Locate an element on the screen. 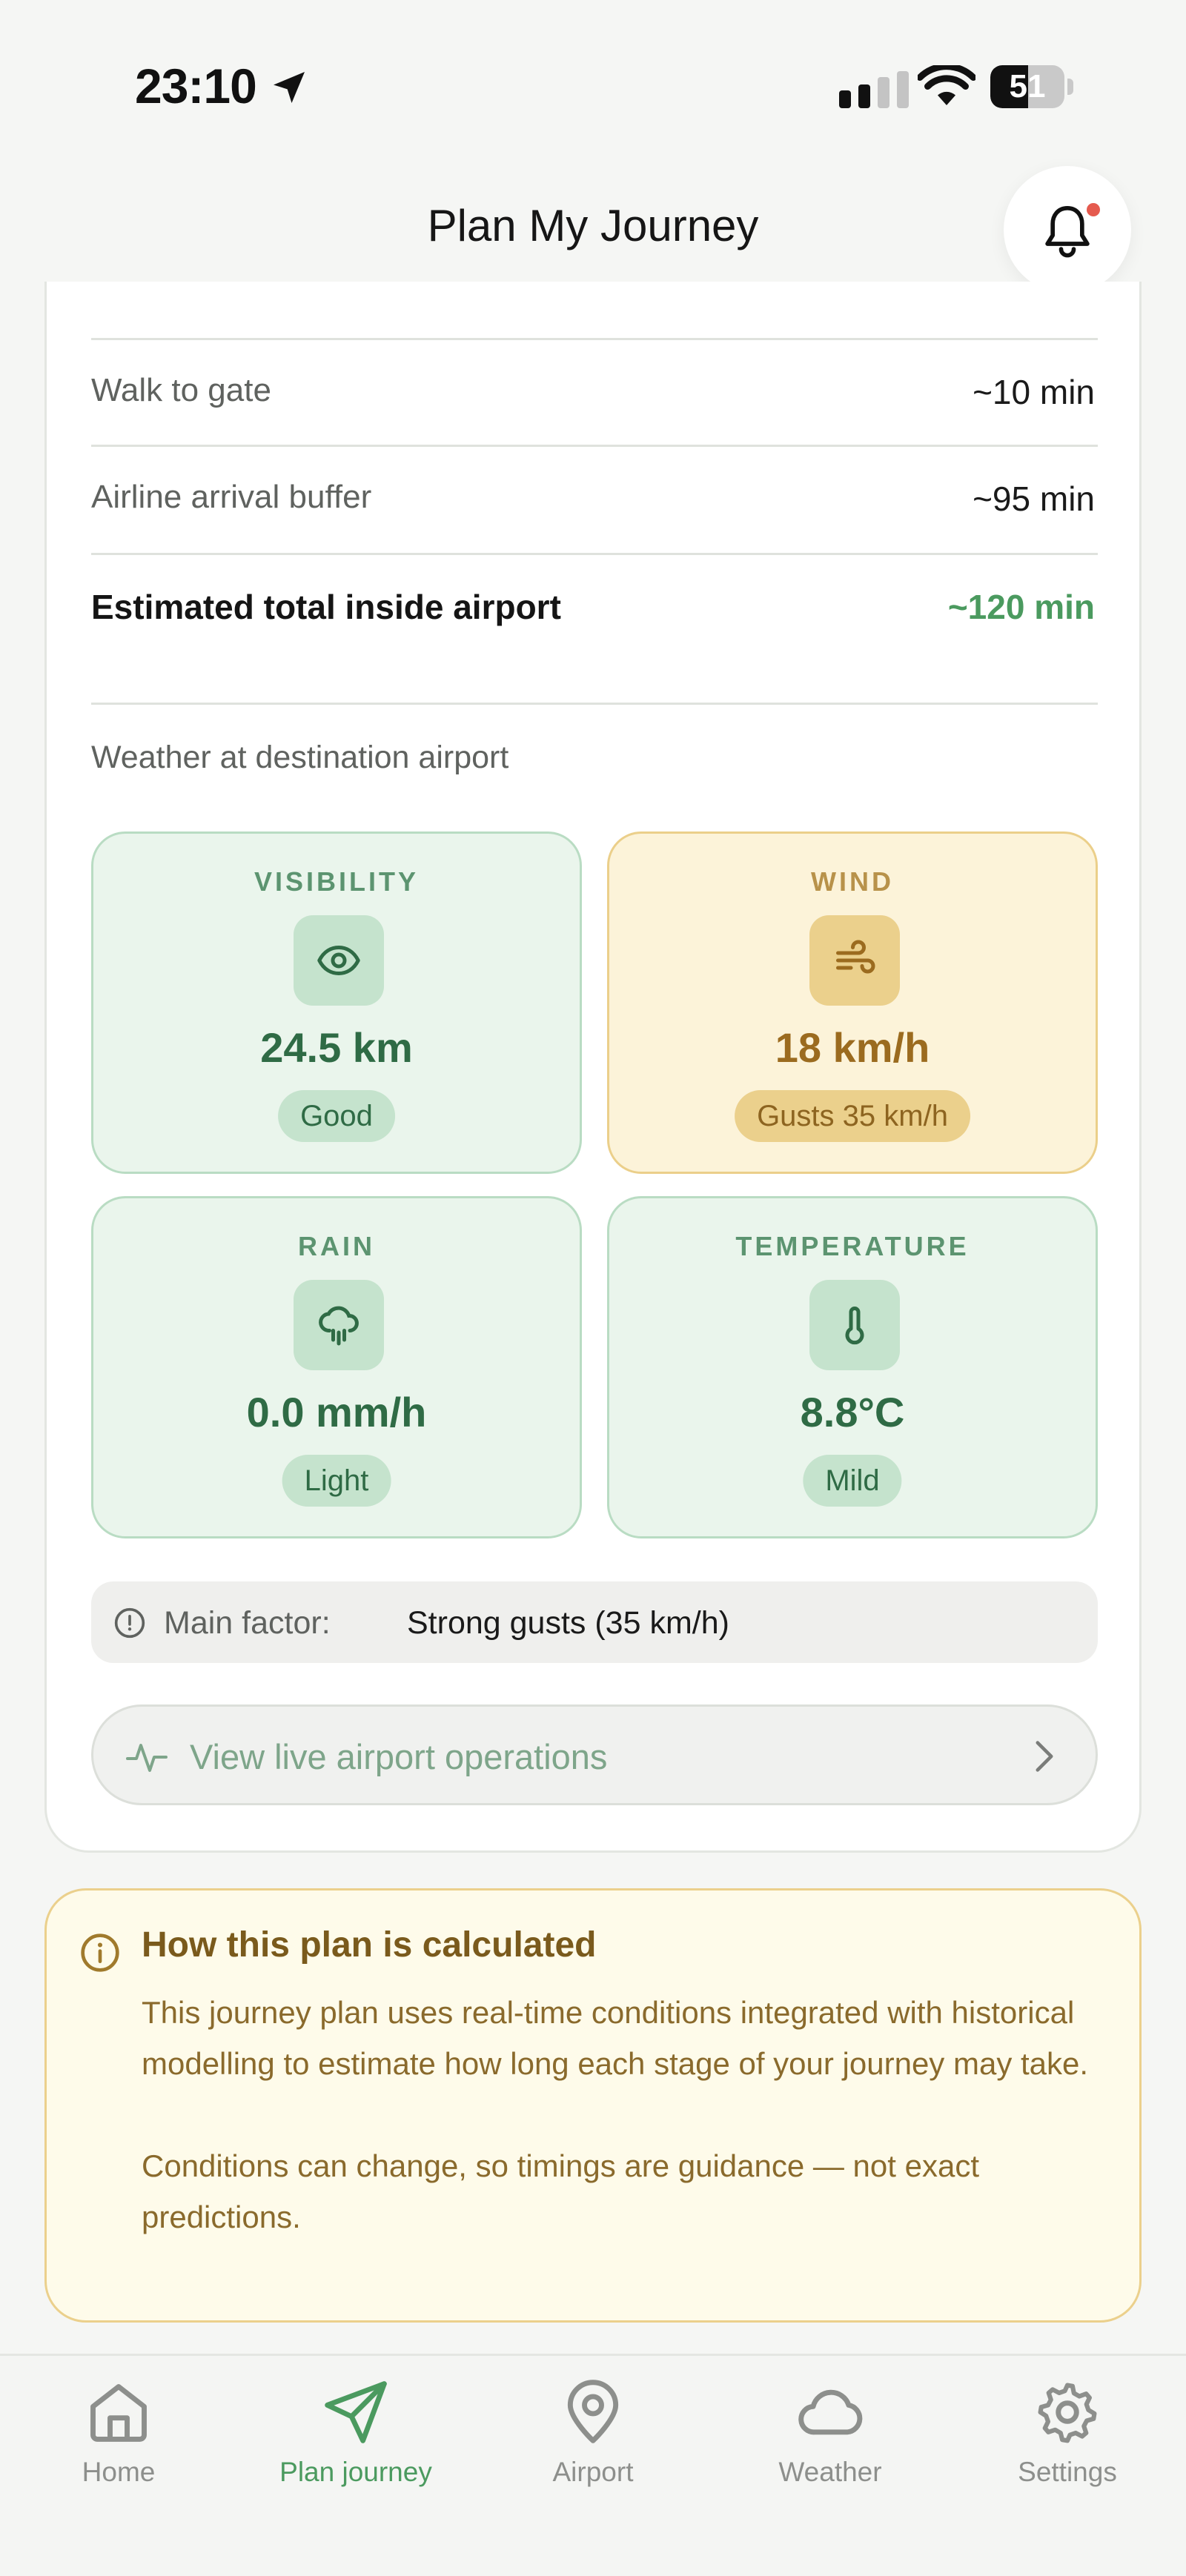 Image resolution: width=1186 pixels, height=2576 pixels. home-icon is located at coordinates (119, 2413).